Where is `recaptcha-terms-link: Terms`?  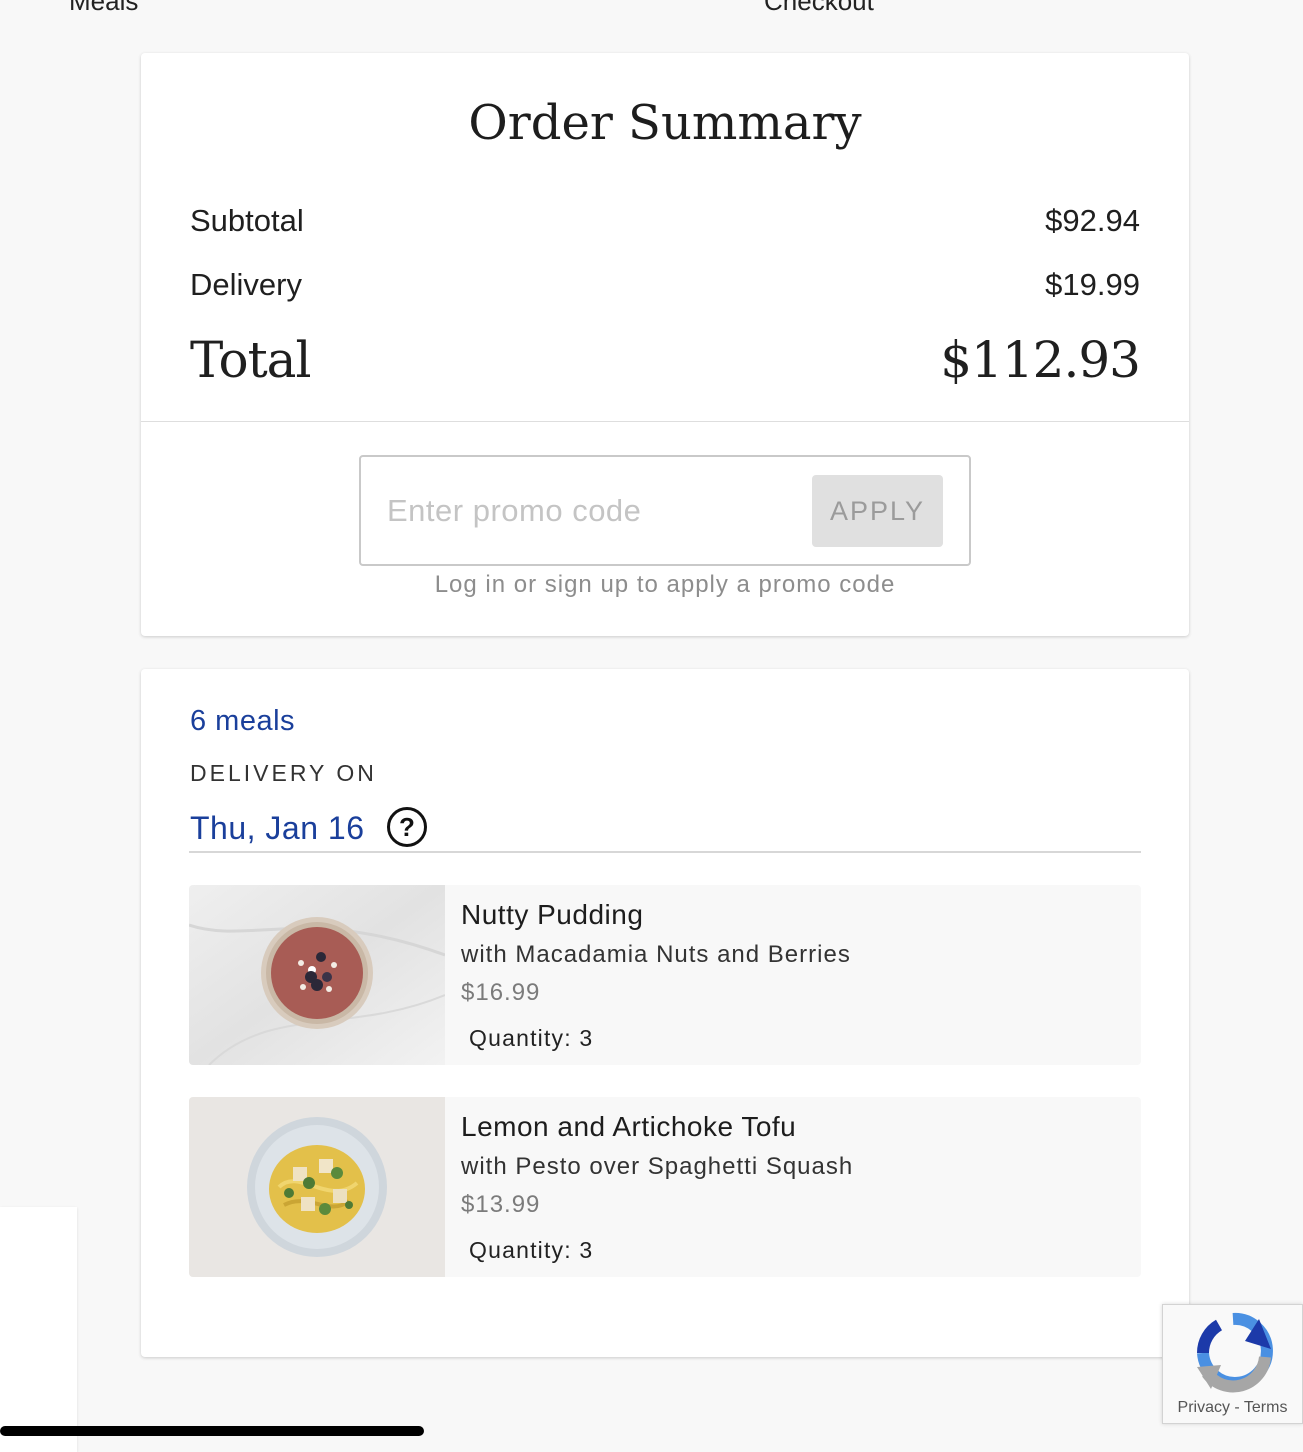 recaptcha-terms-link: Terms is located at coordinates (1266, 1407).